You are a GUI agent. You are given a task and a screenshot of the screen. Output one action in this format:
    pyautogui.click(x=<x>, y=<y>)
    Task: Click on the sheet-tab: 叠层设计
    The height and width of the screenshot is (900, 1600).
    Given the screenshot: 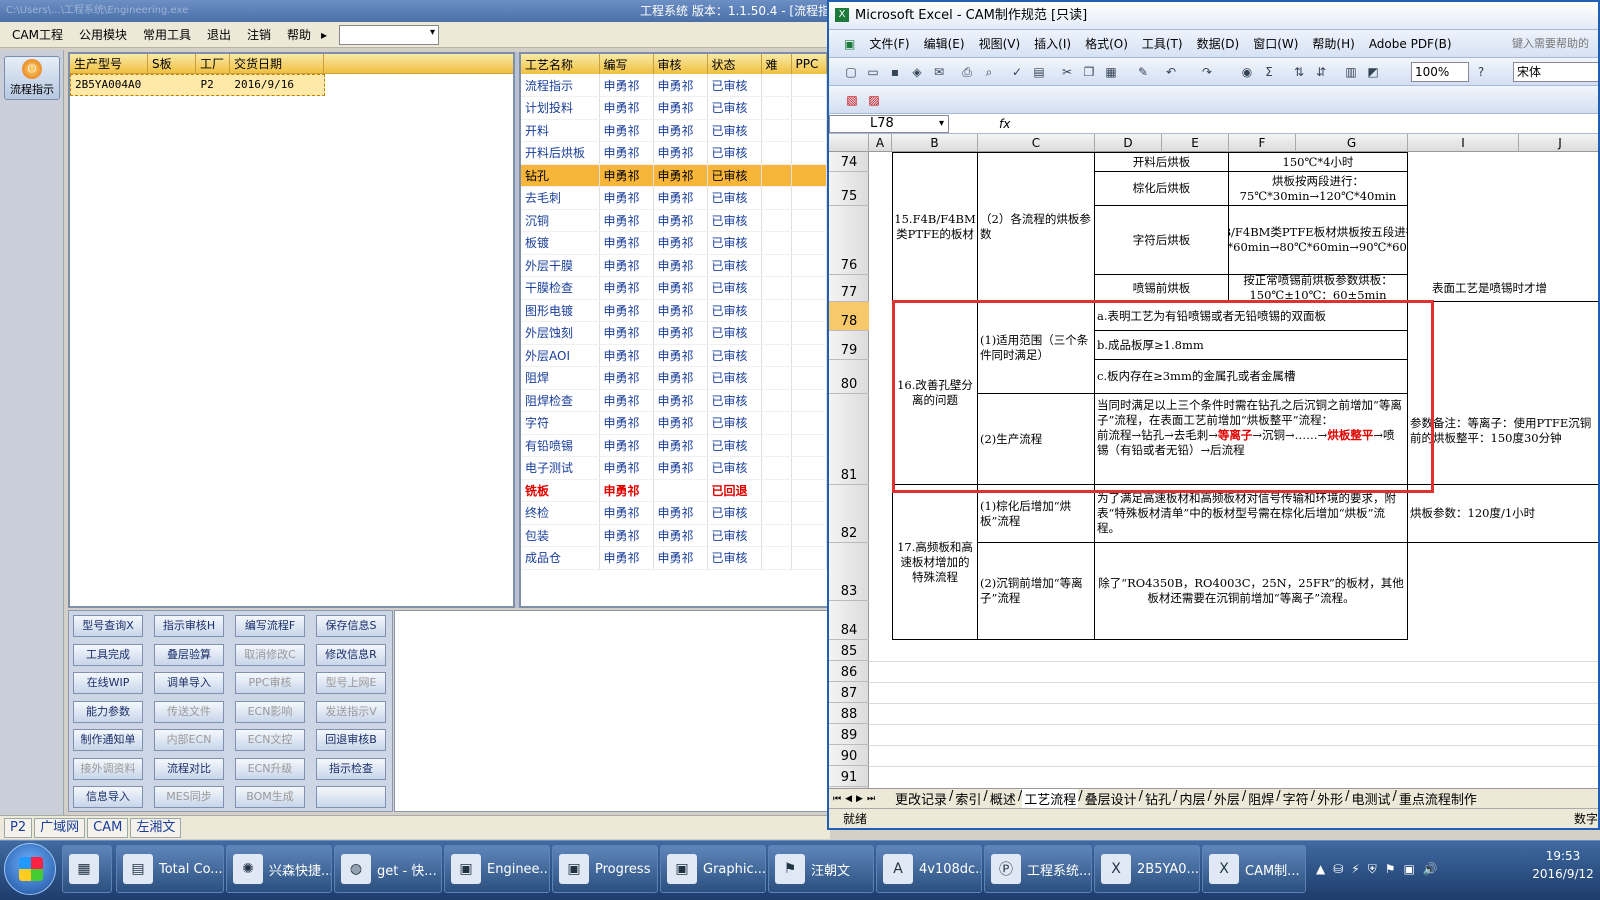 What is the action you would take?
    pyautogui.click(x=1111, y=798)
    